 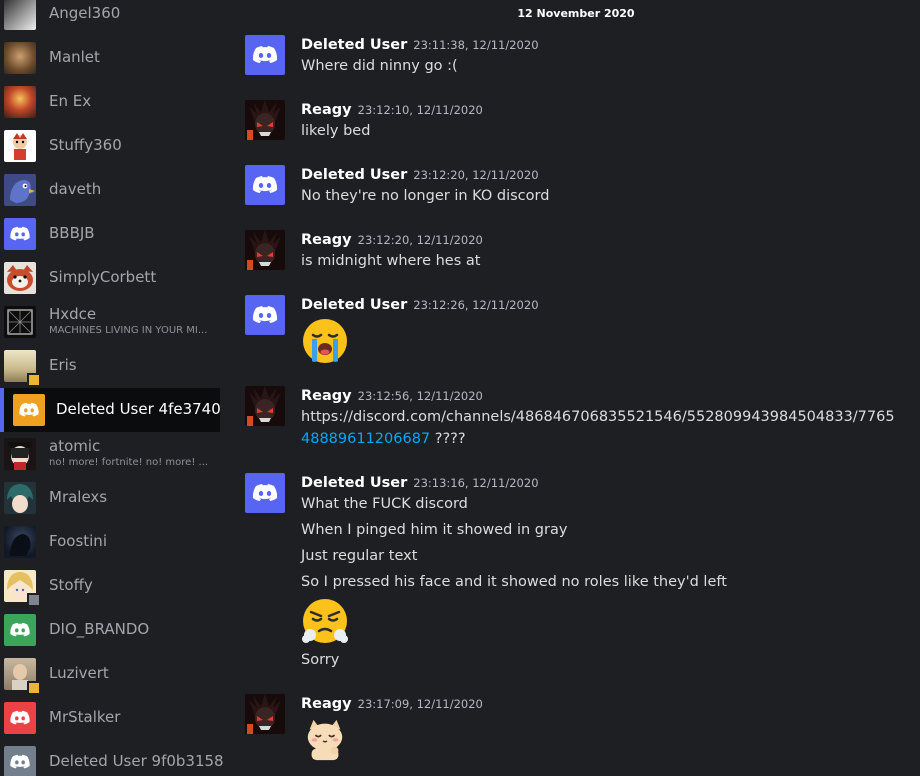 I want to click on cat-sticker-icon, so click(x=325, y=739).